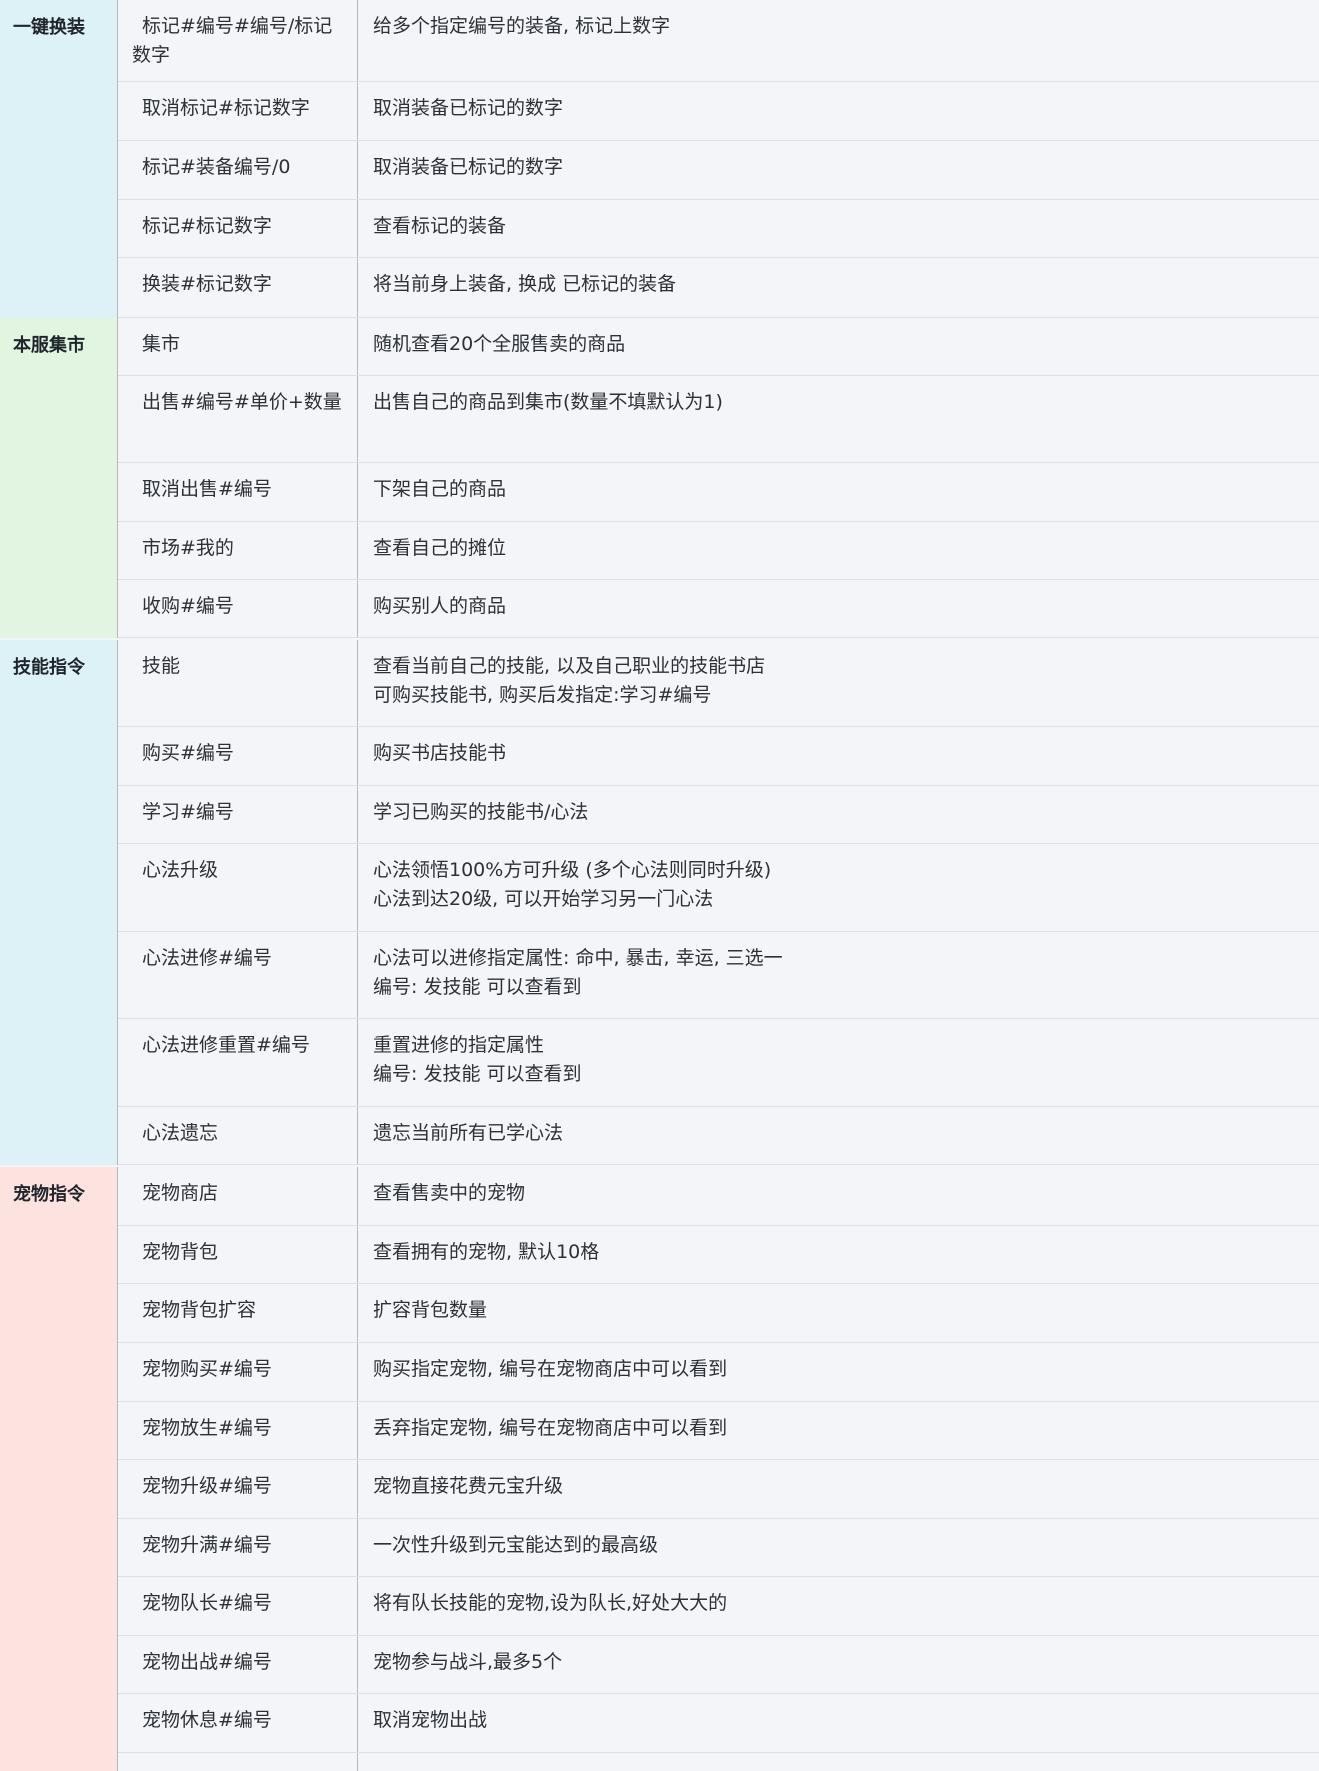  What do you see at coordinates (838, 346) in the screenshot?
I see `description-cell: 随机查看20个全服售卖的商品` at bounding box center [838, 346].